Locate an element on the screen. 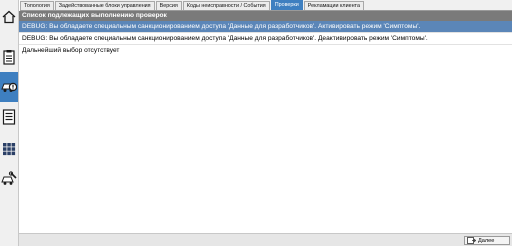 Image resolution: width=512 pixels, height=246 pixels. grid-icon is located at coordinates (9, 149).